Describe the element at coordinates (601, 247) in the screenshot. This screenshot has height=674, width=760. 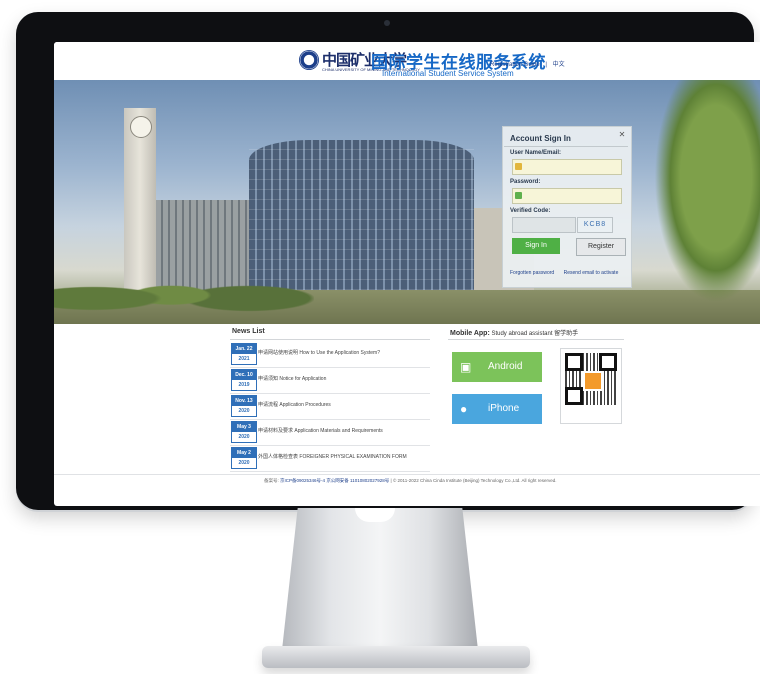
I see `register-button: Register` at that location.